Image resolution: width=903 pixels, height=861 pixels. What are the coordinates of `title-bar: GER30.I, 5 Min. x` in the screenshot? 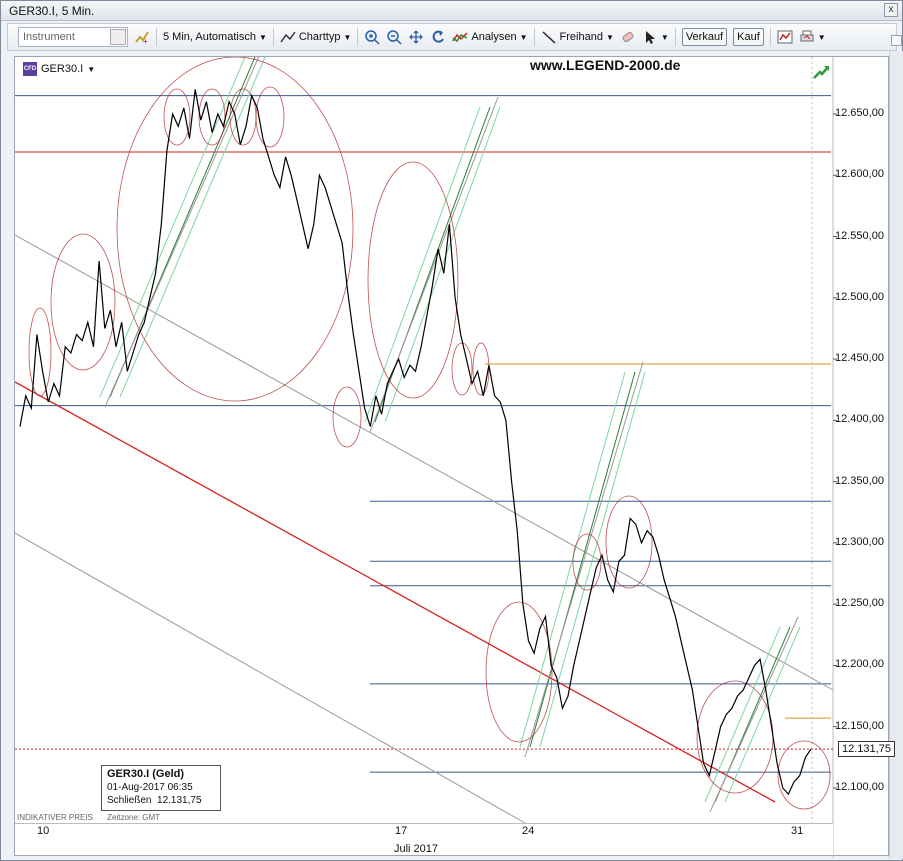 It's located at (451, 11).